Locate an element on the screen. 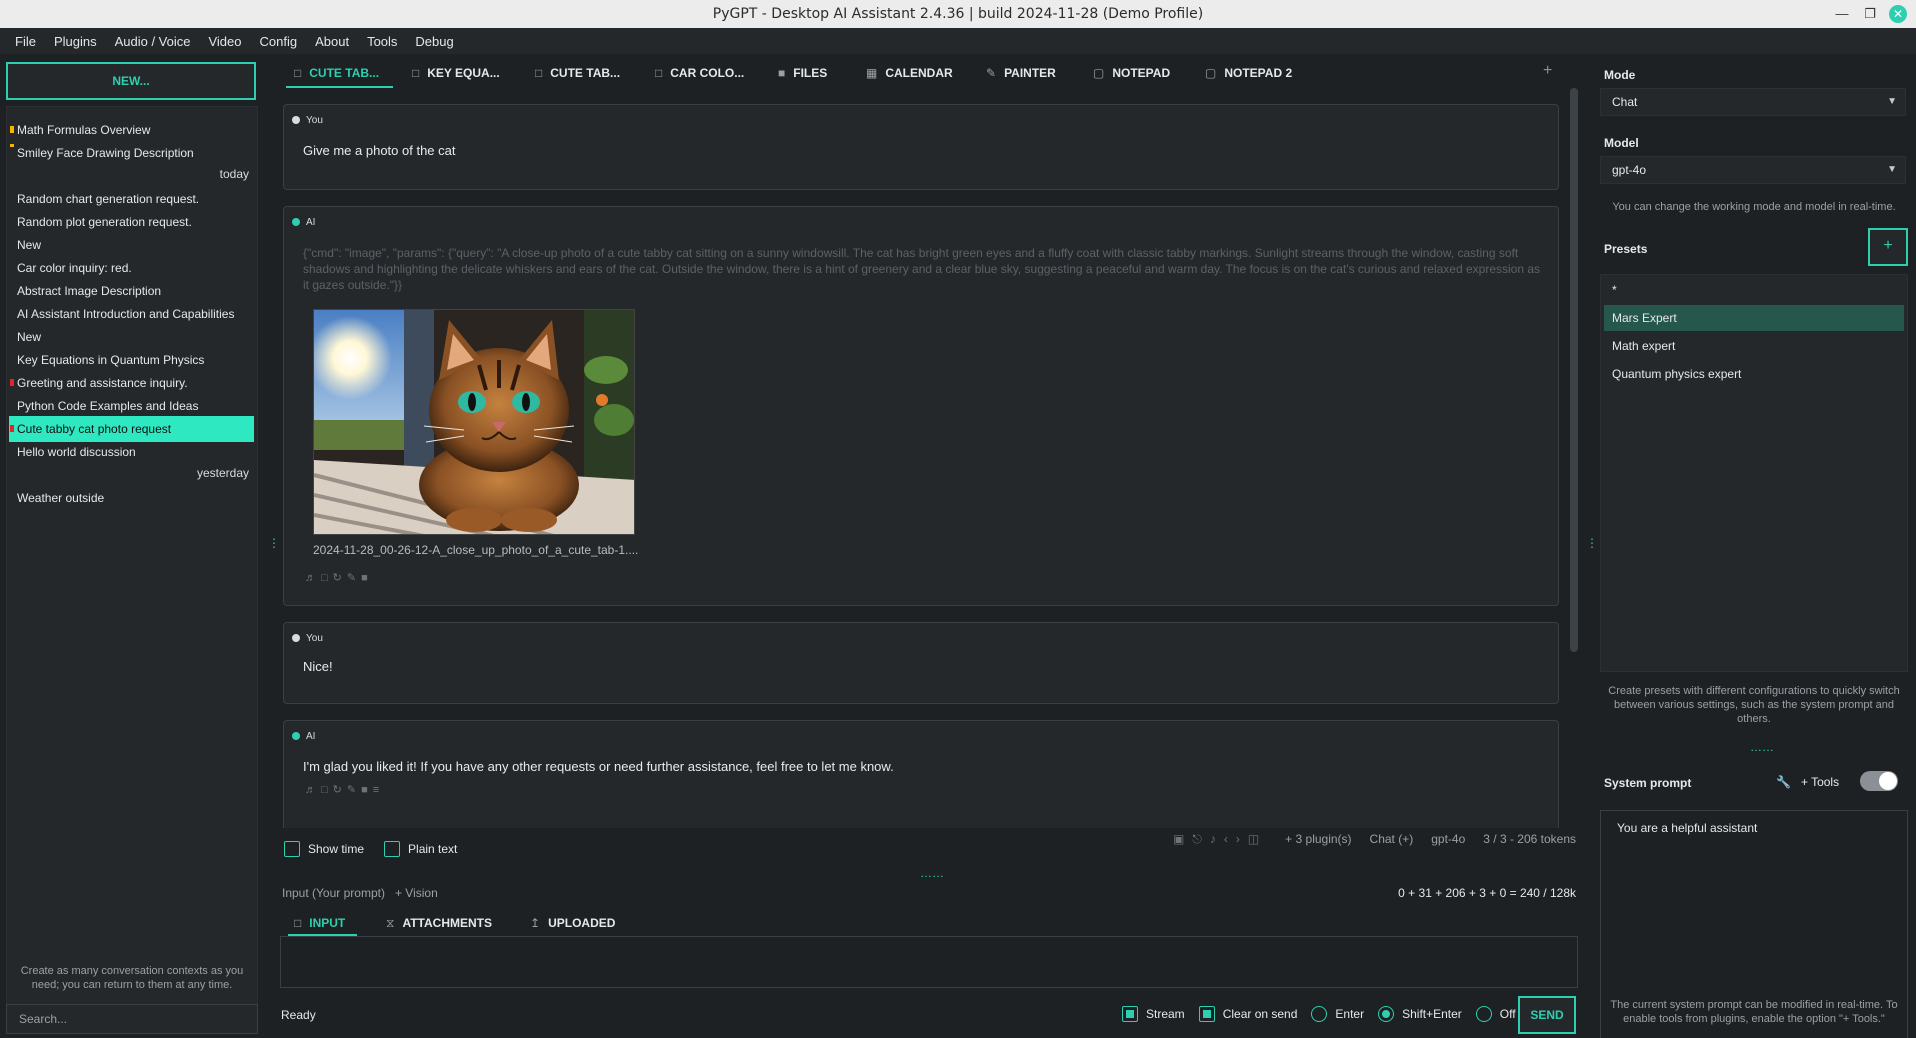 Image resolution: width=1916 pixels, height=1038 pixels. tab-files: ■ FILES is located at coordinates (802, 73).